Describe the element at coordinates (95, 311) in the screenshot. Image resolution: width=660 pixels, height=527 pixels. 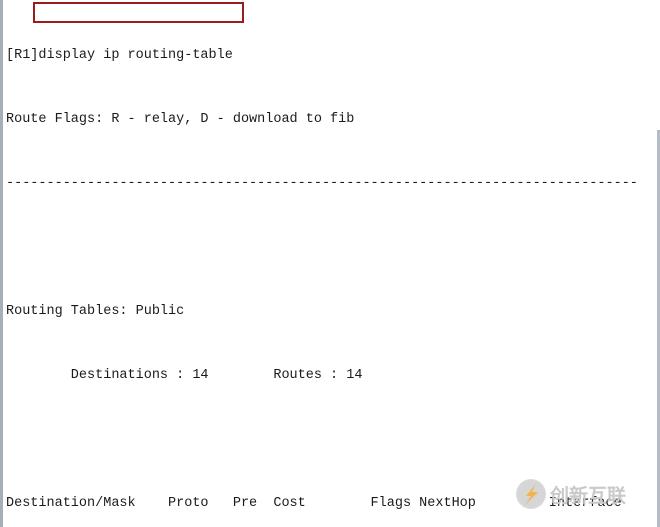
I see `routing-table-scope: Routing Tables: Public` at that location.